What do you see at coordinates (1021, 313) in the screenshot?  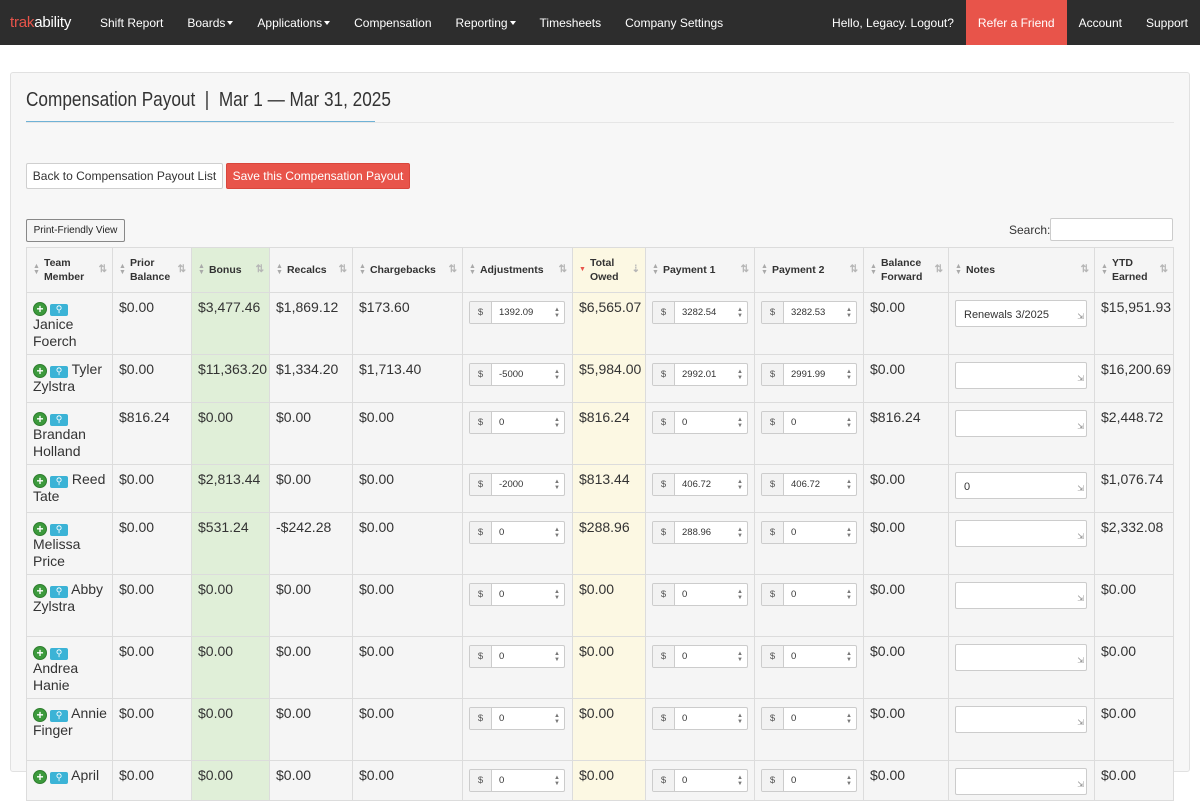 I see `notes-textarea: Renewals 3/2025 ⇲` at bounding box center [1021, 313].